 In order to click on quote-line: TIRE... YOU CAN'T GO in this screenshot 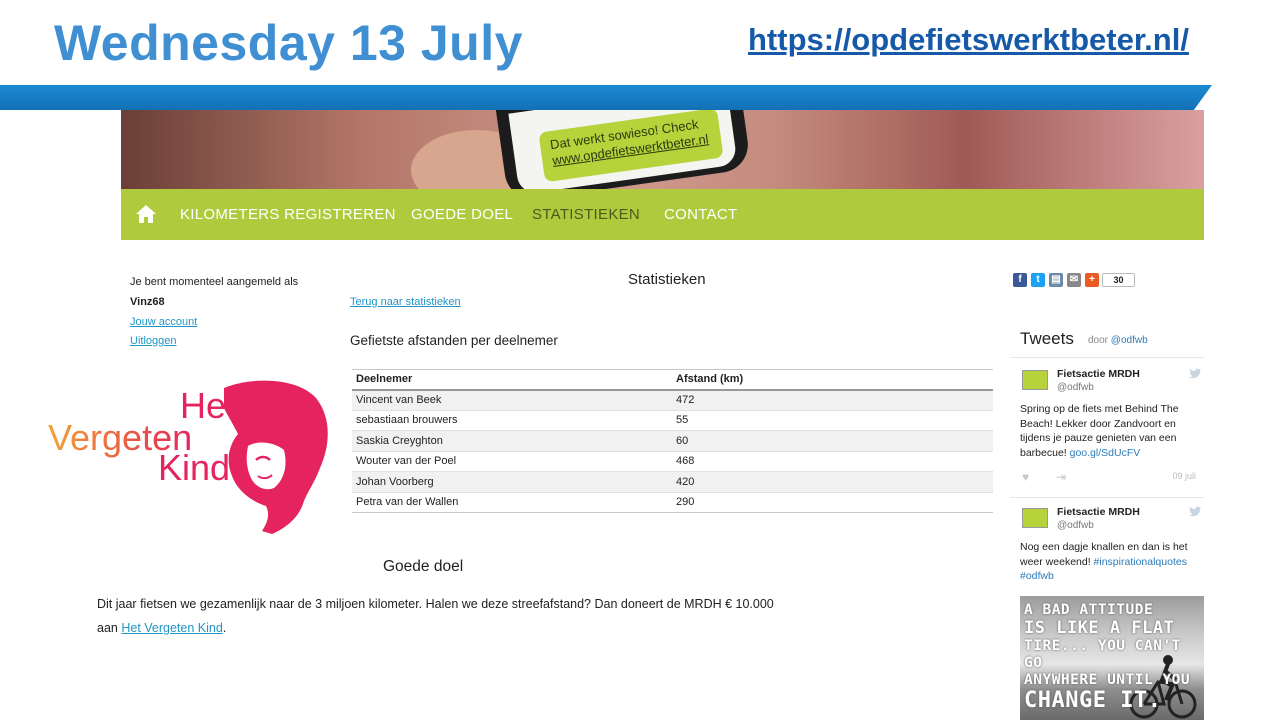, I will do `click(1102, 654)`.